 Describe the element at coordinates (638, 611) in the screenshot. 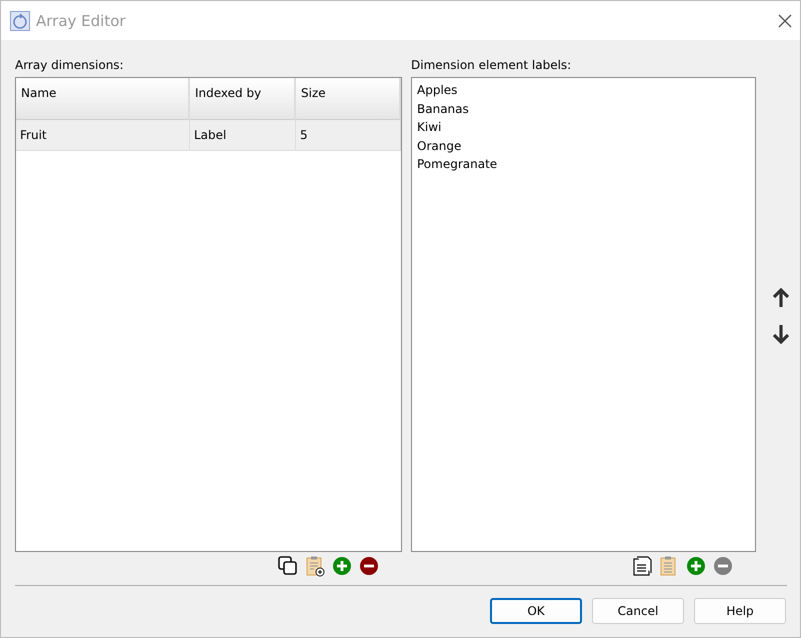

I see `dialog-button: Cancel` at that location.